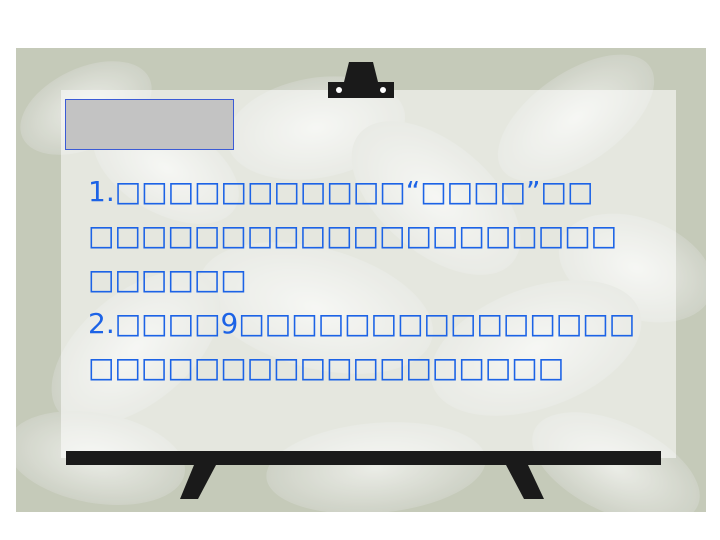 The image size is (720, 540). I want to click on paragraph-2-line-2: □□□□□□□□□□□□□□□□□□, so click(326, 367).